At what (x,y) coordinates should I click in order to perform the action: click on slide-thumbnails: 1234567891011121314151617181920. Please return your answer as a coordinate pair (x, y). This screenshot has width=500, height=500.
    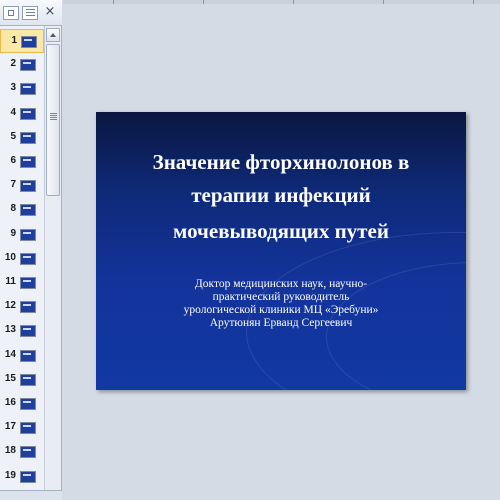
    Looking at the image, I should click on (22, 263).